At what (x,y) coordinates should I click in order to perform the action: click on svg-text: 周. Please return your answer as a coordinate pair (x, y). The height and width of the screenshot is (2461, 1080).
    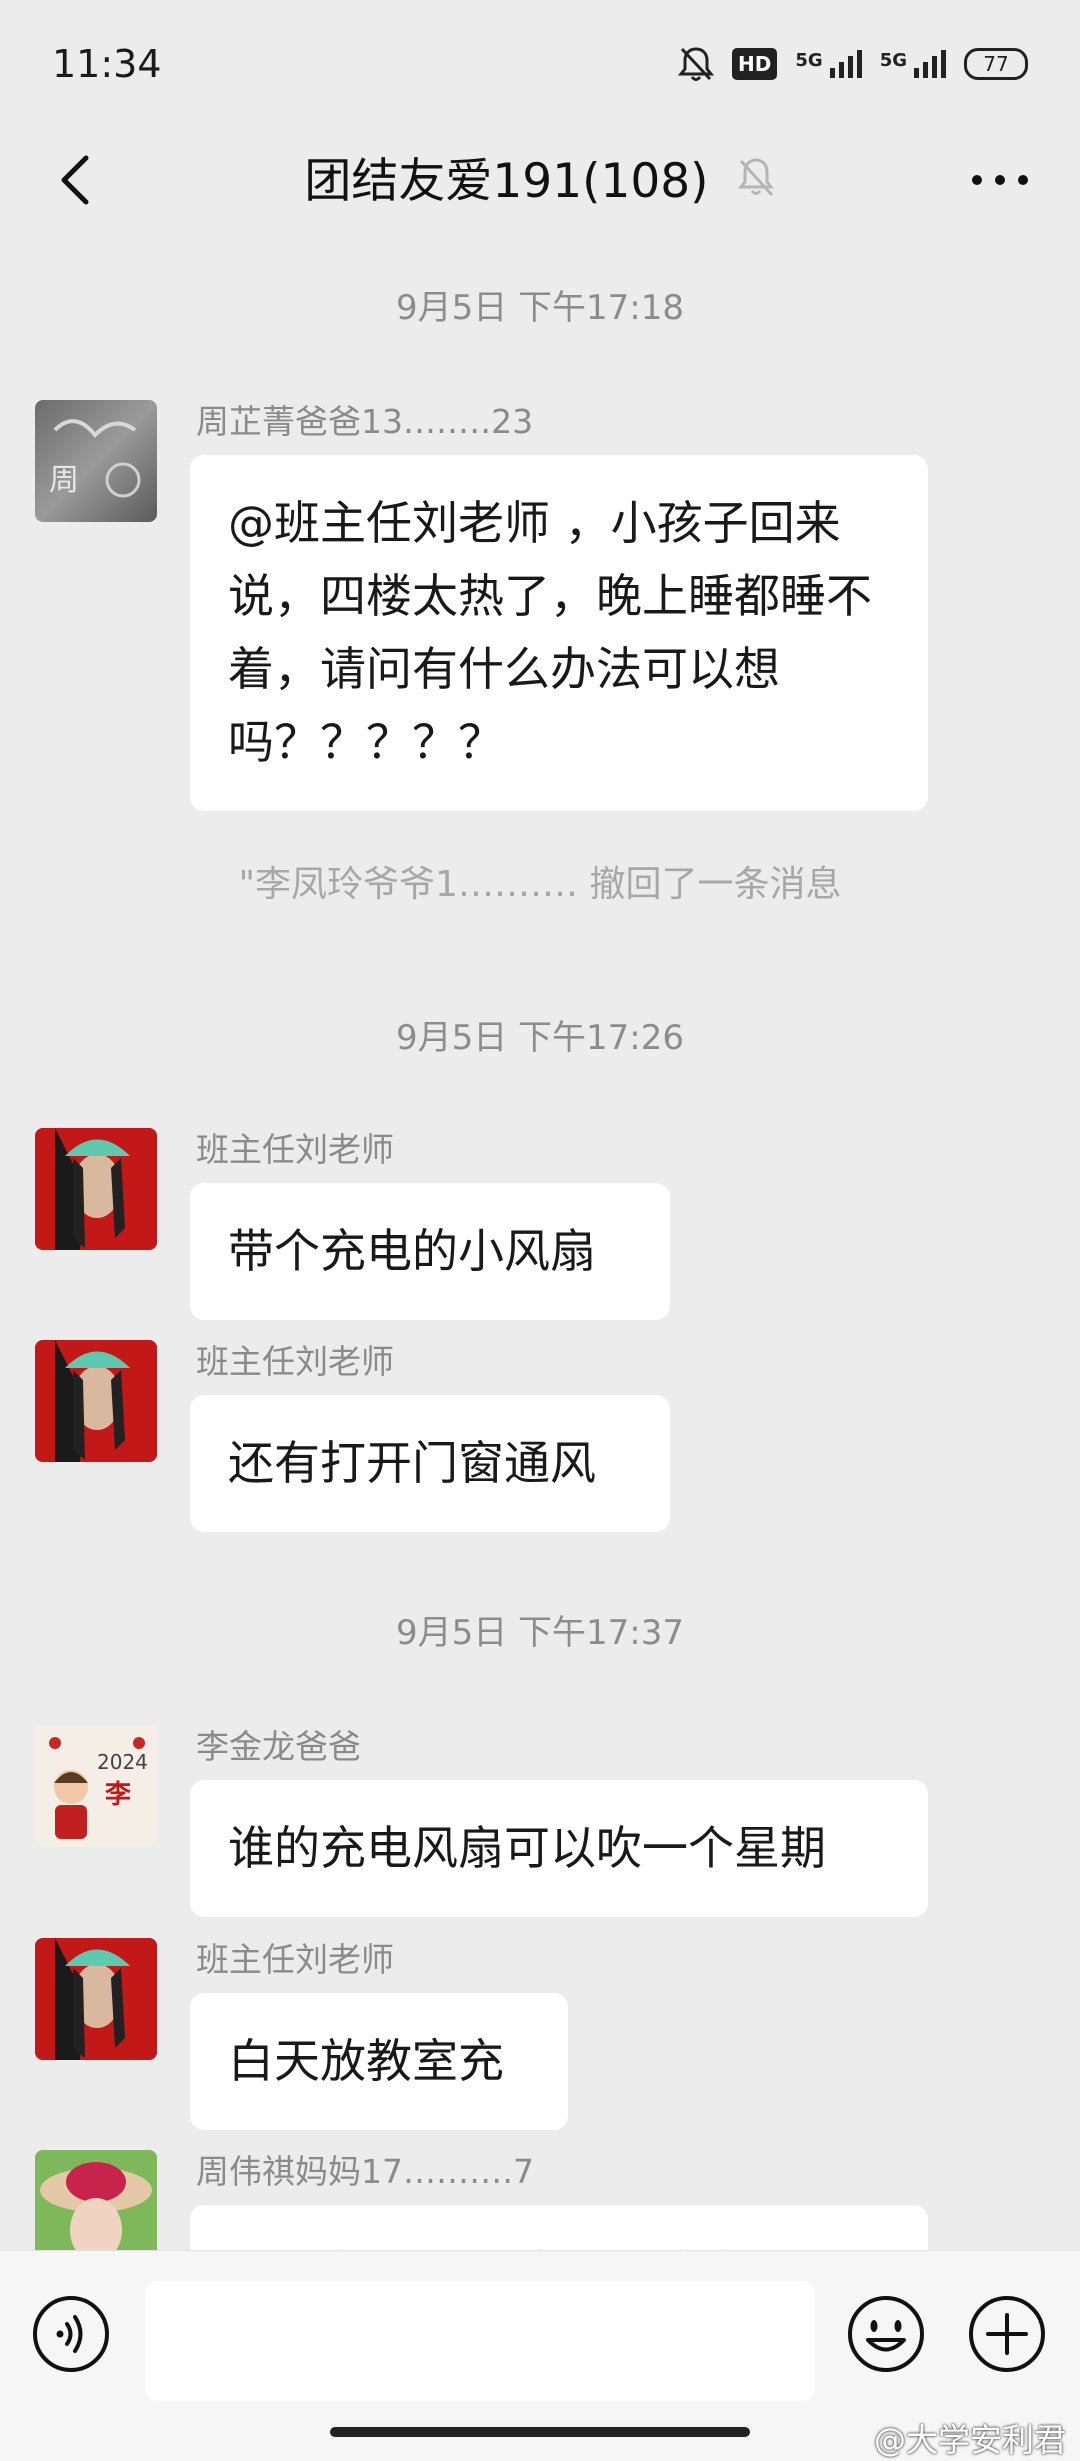
    Looking at the image, I should click on (64, 480).